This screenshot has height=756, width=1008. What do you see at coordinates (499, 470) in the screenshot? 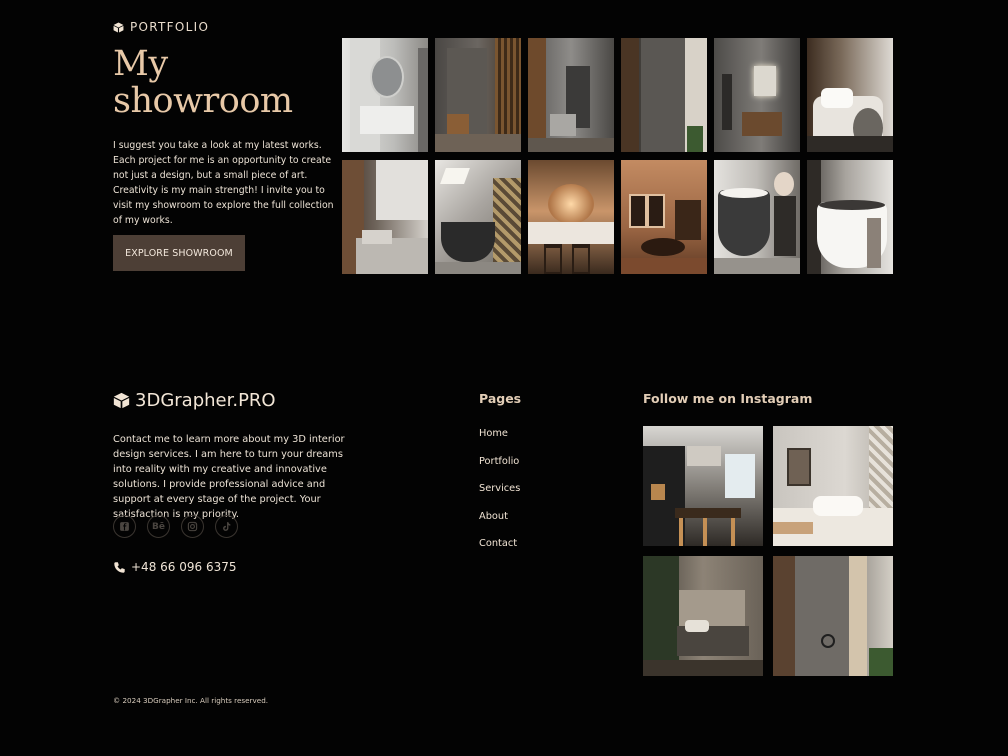
I see `footer-link-portfolio: Portfolio` at bounding box center [499, 470].